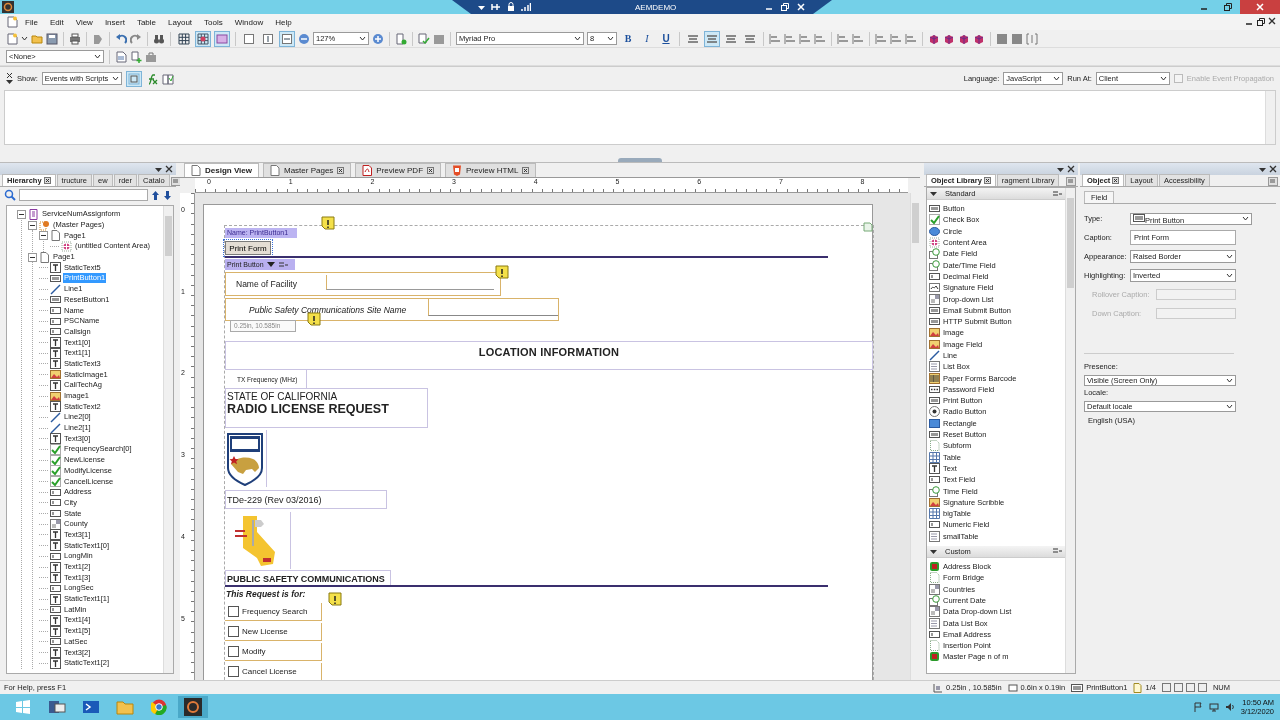 This screenshot has width=1280, height=720. Describe the element at coordinates (267, 284) in the screenshot. I see `field-caption: Name of Facility` at that location.